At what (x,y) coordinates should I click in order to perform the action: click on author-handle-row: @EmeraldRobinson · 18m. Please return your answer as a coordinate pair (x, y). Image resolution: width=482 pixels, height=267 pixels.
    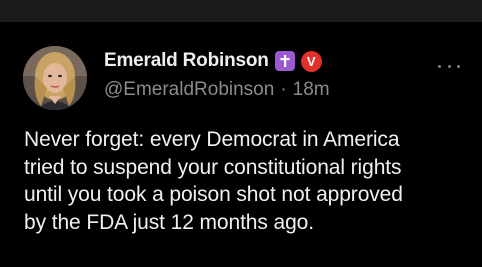
    Looking at the image, I should click on (217, 90).